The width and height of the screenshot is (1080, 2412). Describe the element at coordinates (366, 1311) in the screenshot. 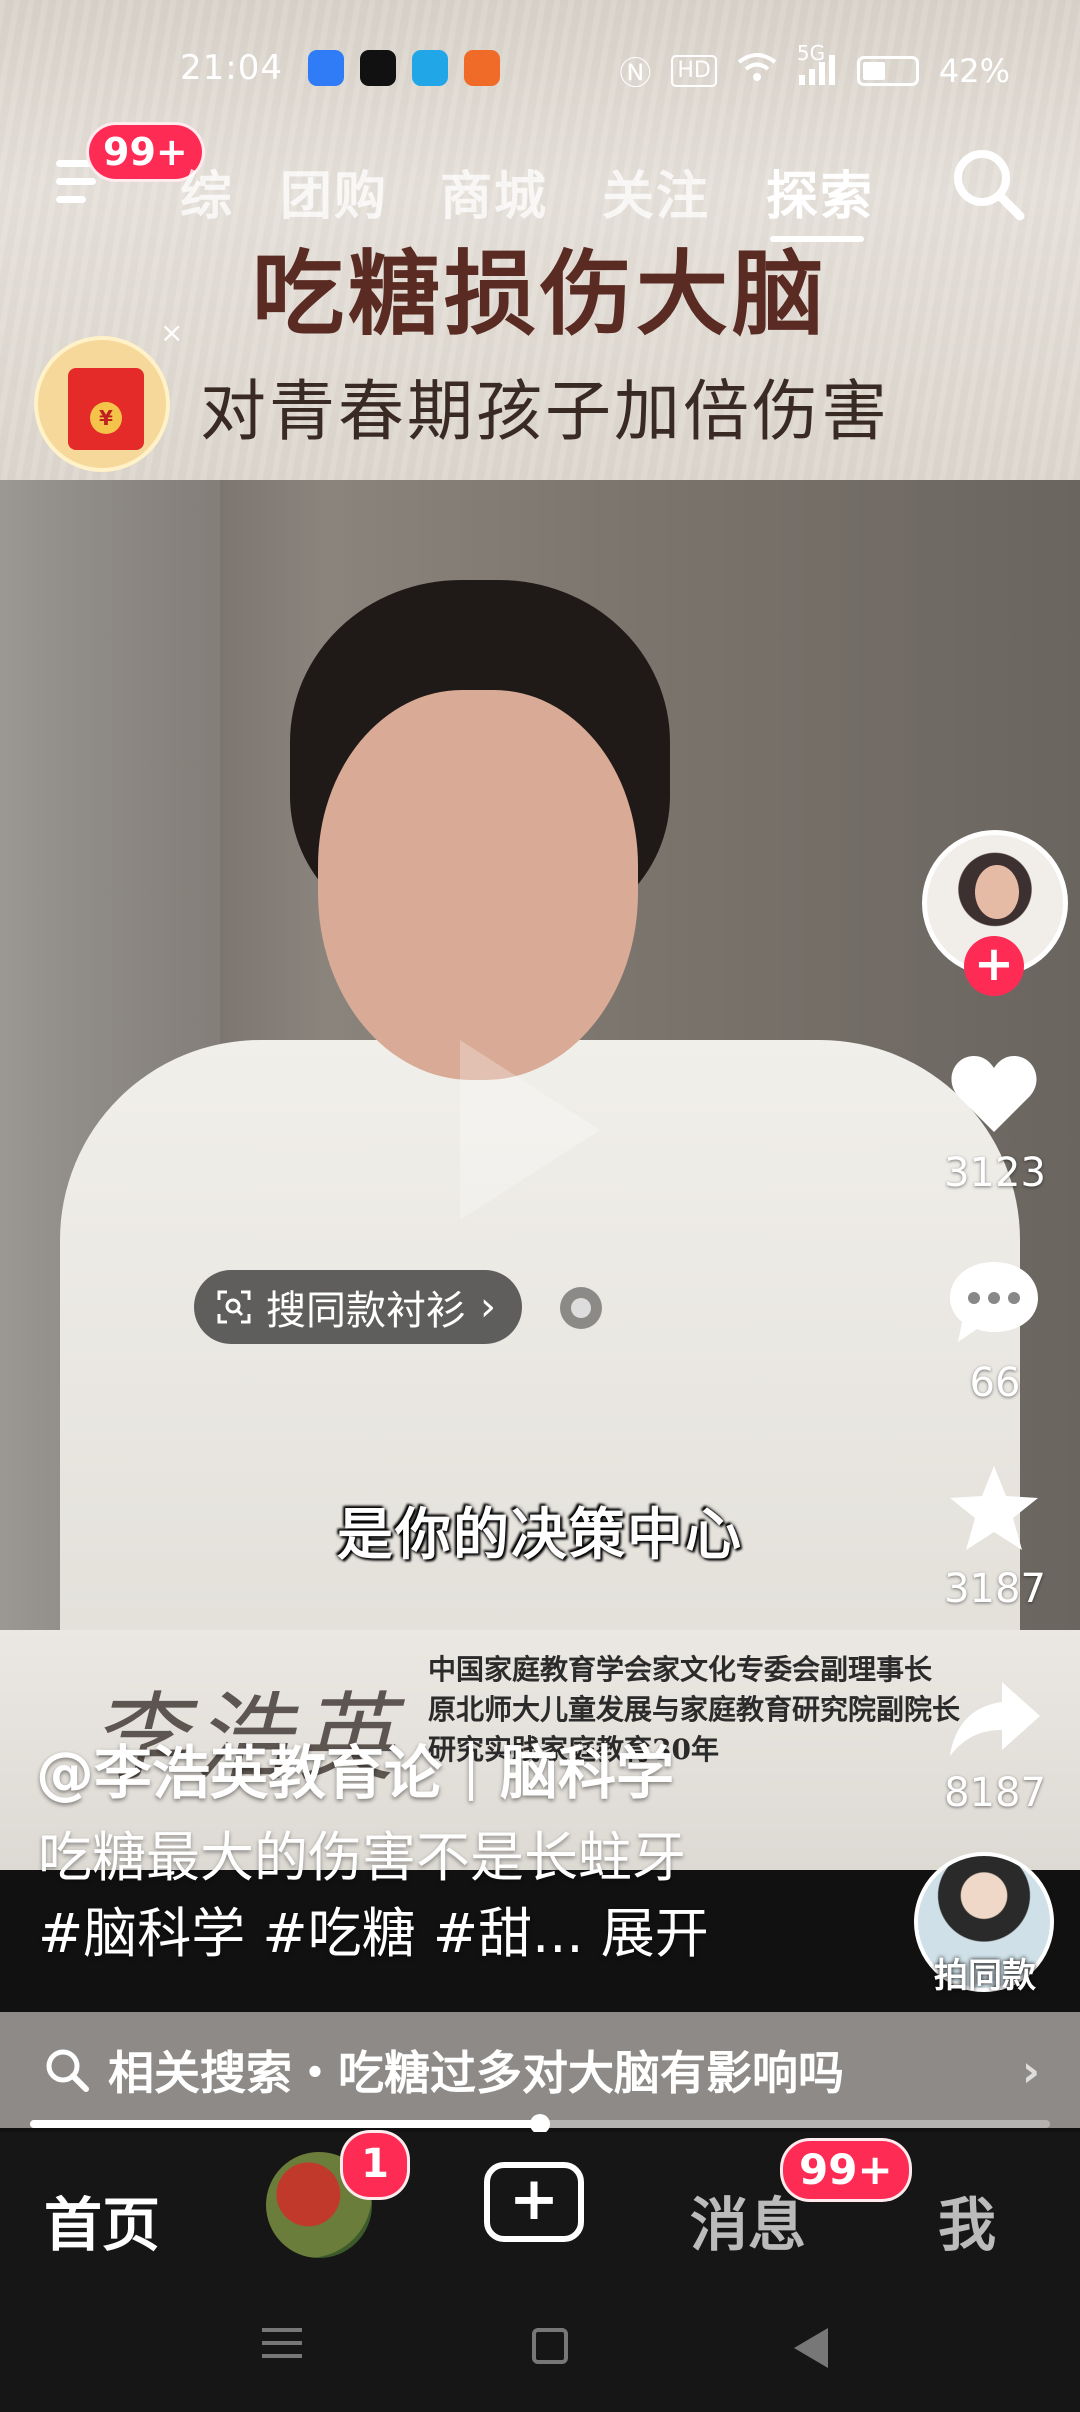

I see `product-tag-label: 搜同款衬衫` at that location.